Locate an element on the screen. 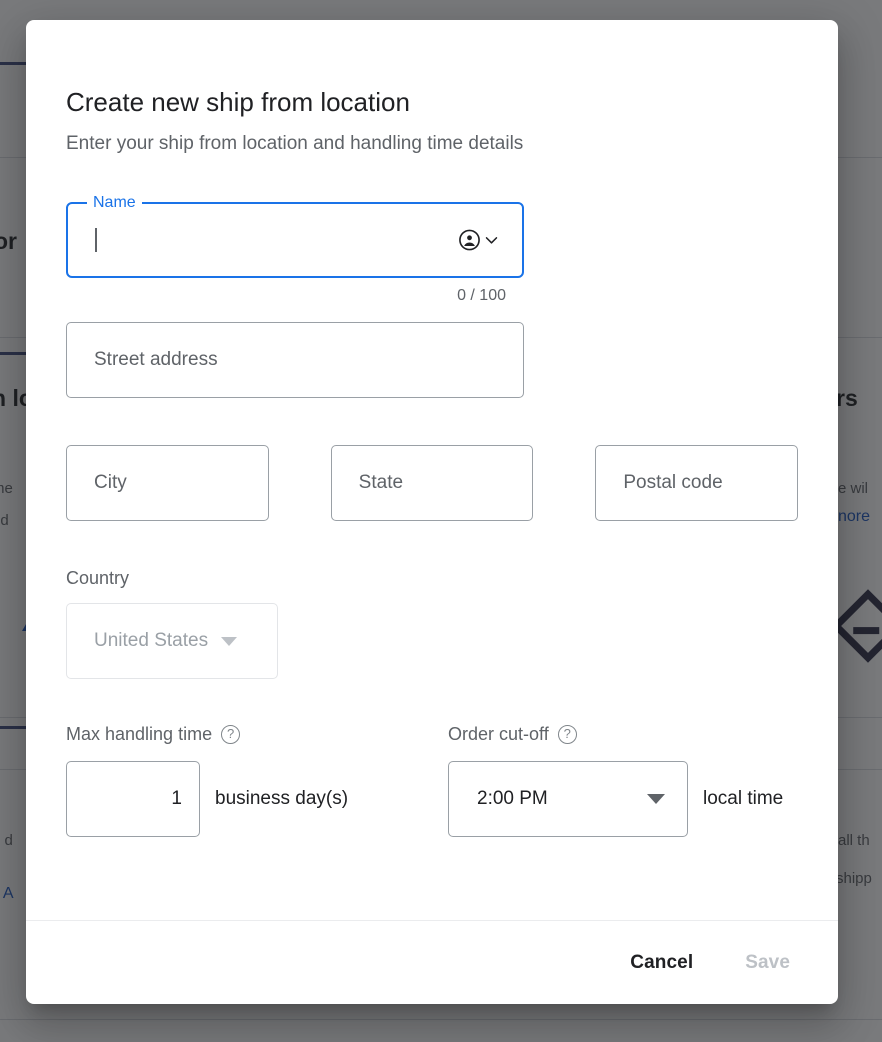 The height and width of the screenshot is (1042, 882). max-handling-time-group: Max handling time ? 1 business day(s) is located at coordinates (257, 780).